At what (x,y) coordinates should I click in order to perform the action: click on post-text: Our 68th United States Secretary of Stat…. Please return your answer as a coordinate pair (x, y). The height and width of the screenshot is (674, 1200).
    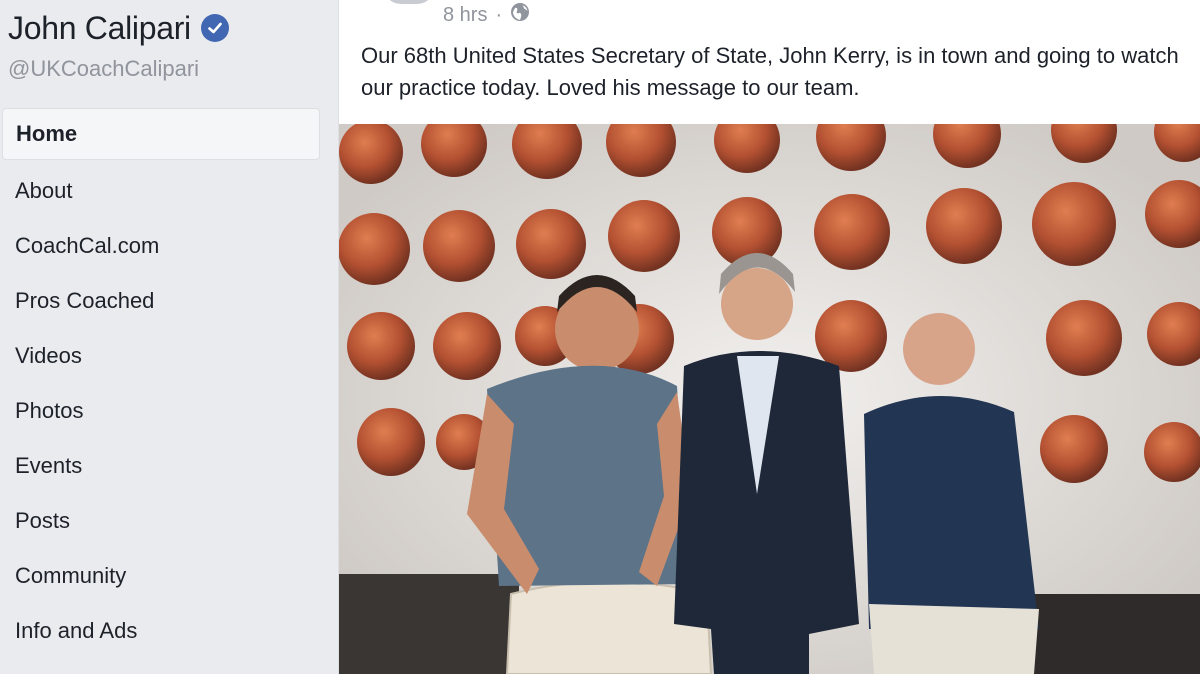
    Looking at the image, I should click on (770, 71).